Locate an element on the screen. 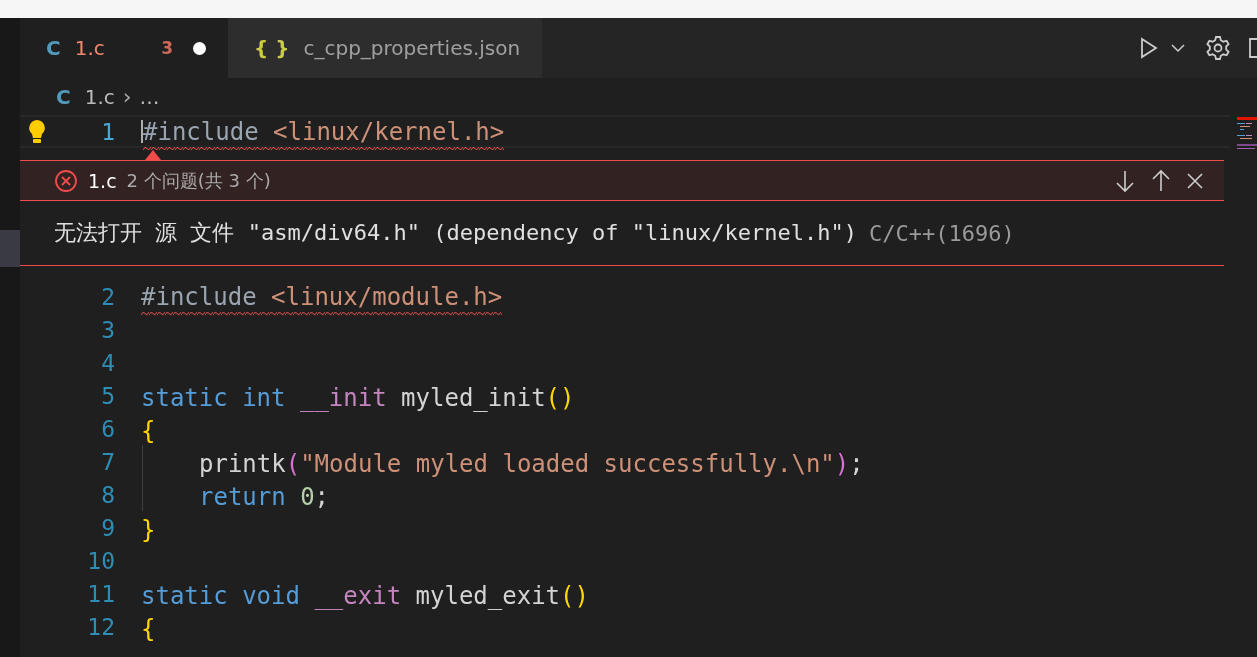 The height and width of the screenshot is (657, 1257). line-number: 1 is located at coordinates (108, 131).